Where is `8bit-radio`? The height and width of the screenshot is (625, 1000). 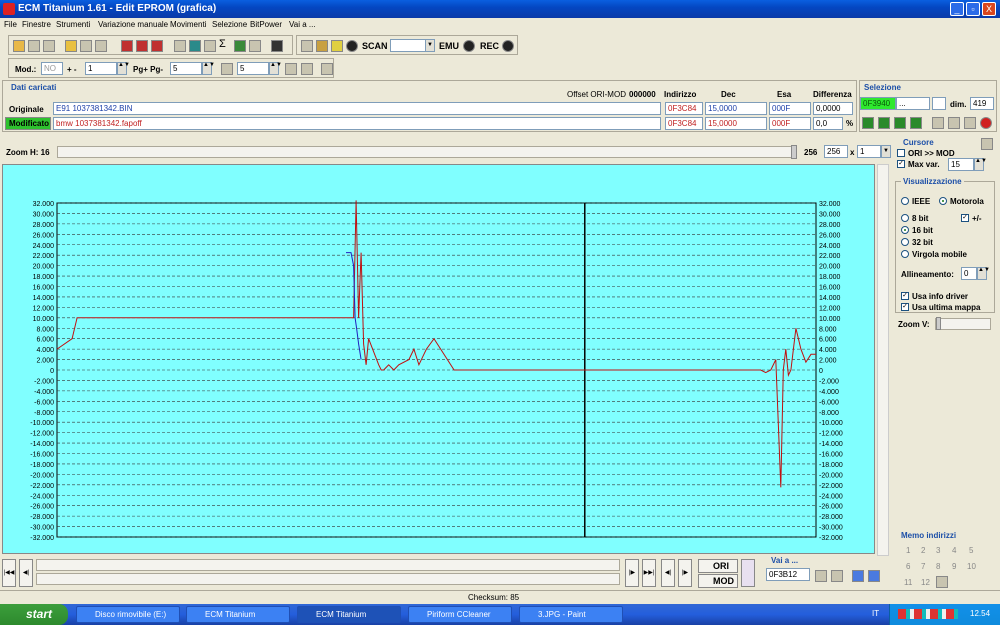
8bit-radio is located at coordinates (905, 218).